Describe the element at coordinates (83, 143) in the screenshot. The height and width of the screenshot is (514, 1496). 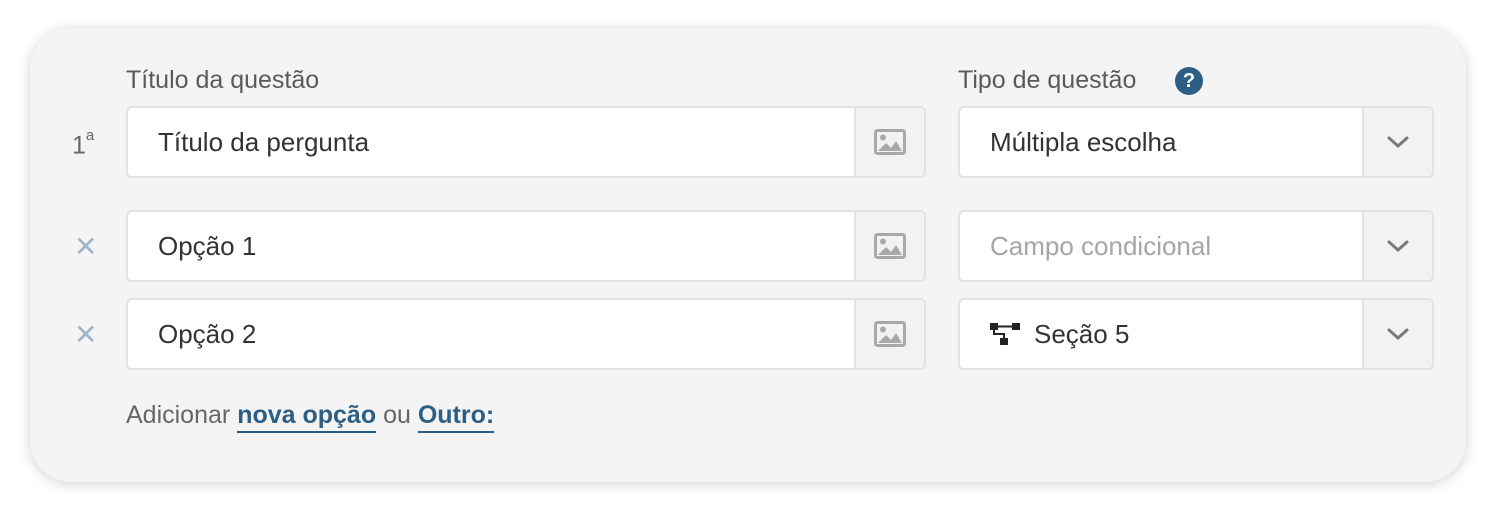
I see `question-number: 1a` at that location.